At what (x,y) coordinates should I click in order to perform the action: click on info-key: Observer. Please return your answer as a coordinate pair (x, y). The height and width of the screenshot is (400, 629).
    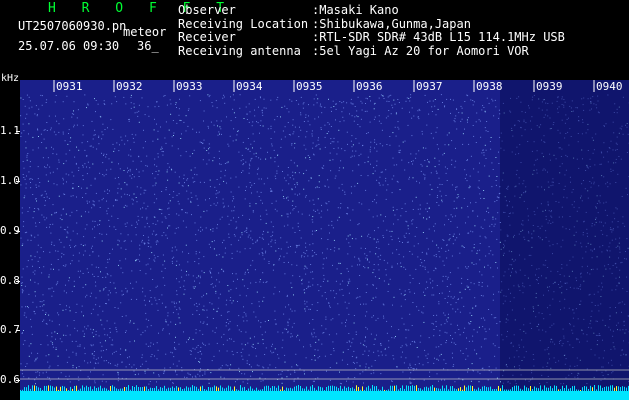
    Looking at the image, I should click on (207, 10).